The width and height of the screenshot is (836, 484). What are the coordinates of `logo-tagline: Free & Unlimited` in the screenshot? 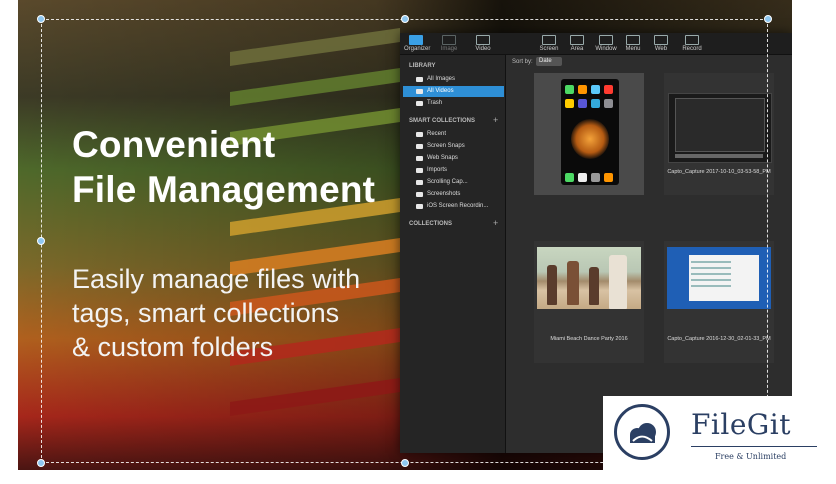 It's located at (751, 456).